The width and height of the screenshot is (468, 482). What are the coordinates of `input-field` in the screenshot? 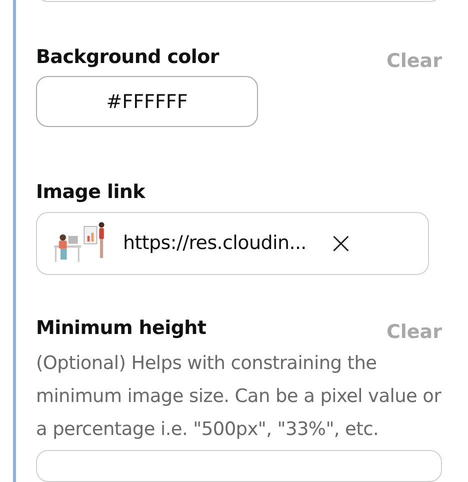 It's located at (239, 466).